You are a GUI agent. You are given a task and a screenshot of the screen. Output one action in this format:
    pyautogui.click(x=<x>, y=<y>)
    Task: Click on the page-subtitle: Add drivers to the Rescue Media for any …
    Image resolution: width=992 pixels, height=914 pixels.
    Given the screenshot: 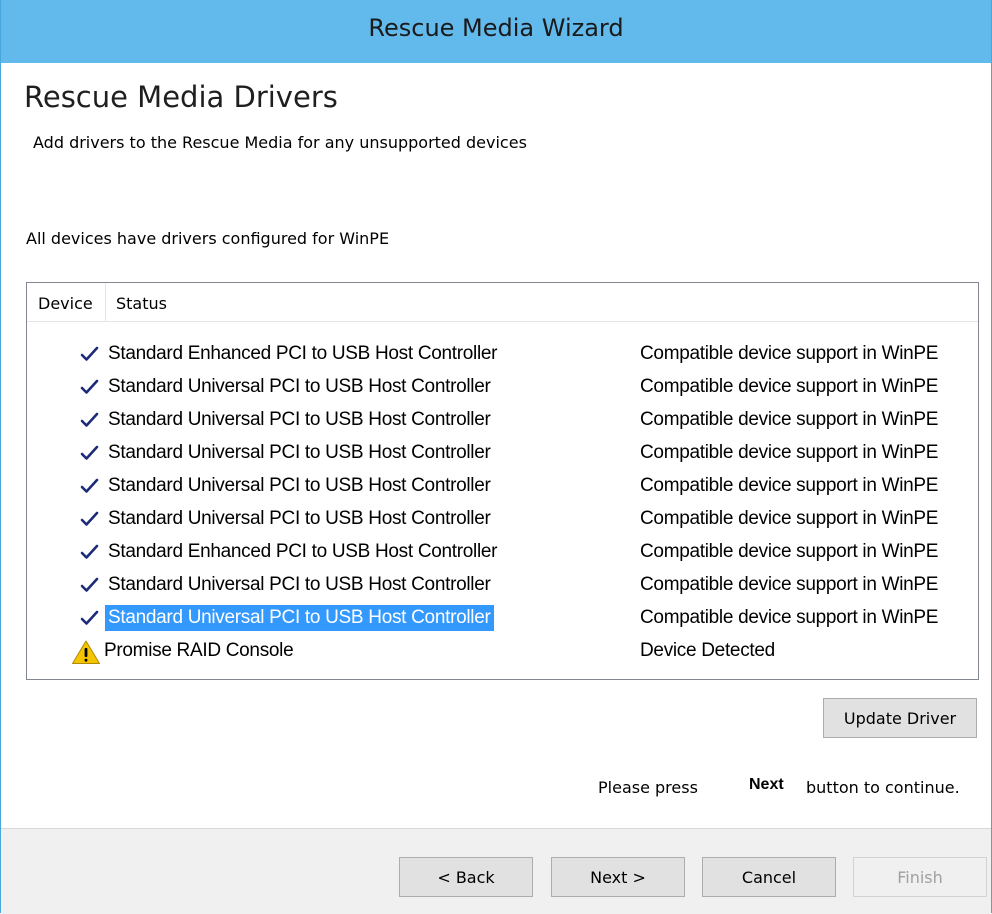 What is the action you would take?
    pyautogui.click(x=280, y=142)
    